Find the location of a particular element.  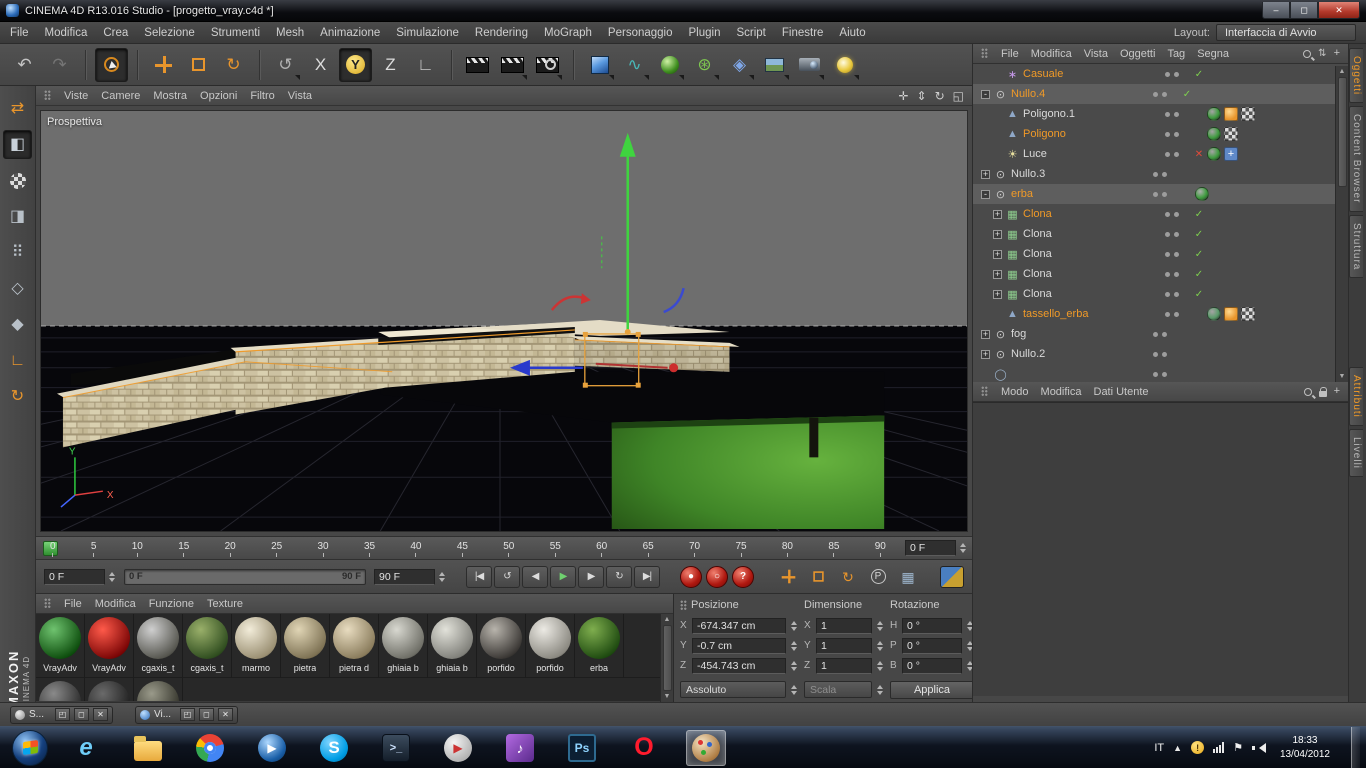

object-partial: ◯ is located at coordinates (1160, 373).